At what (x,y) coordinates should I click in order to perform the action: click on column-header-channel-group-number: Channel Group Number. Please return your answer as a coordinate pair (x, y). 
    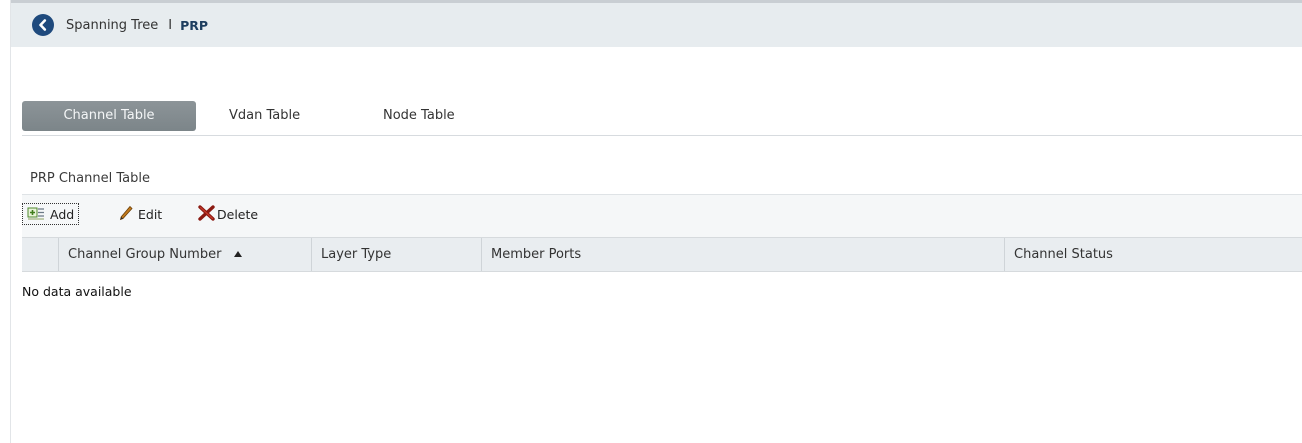
    Looking at the image, I should click on (184, 254).